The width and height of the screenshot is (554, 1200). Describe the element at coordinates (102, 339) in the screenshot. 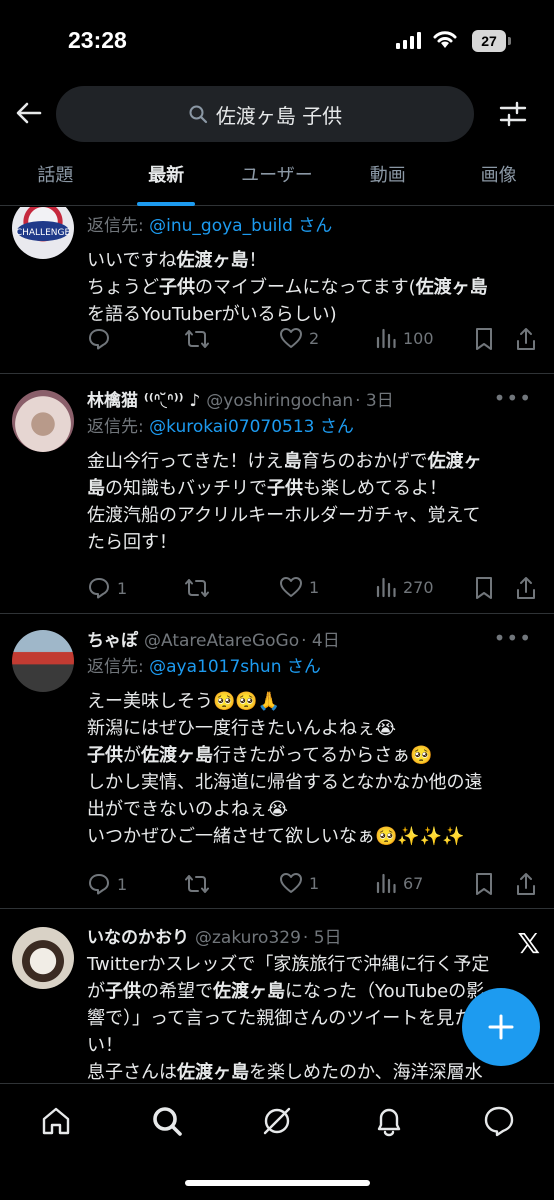

I see `reply-button` at that location.